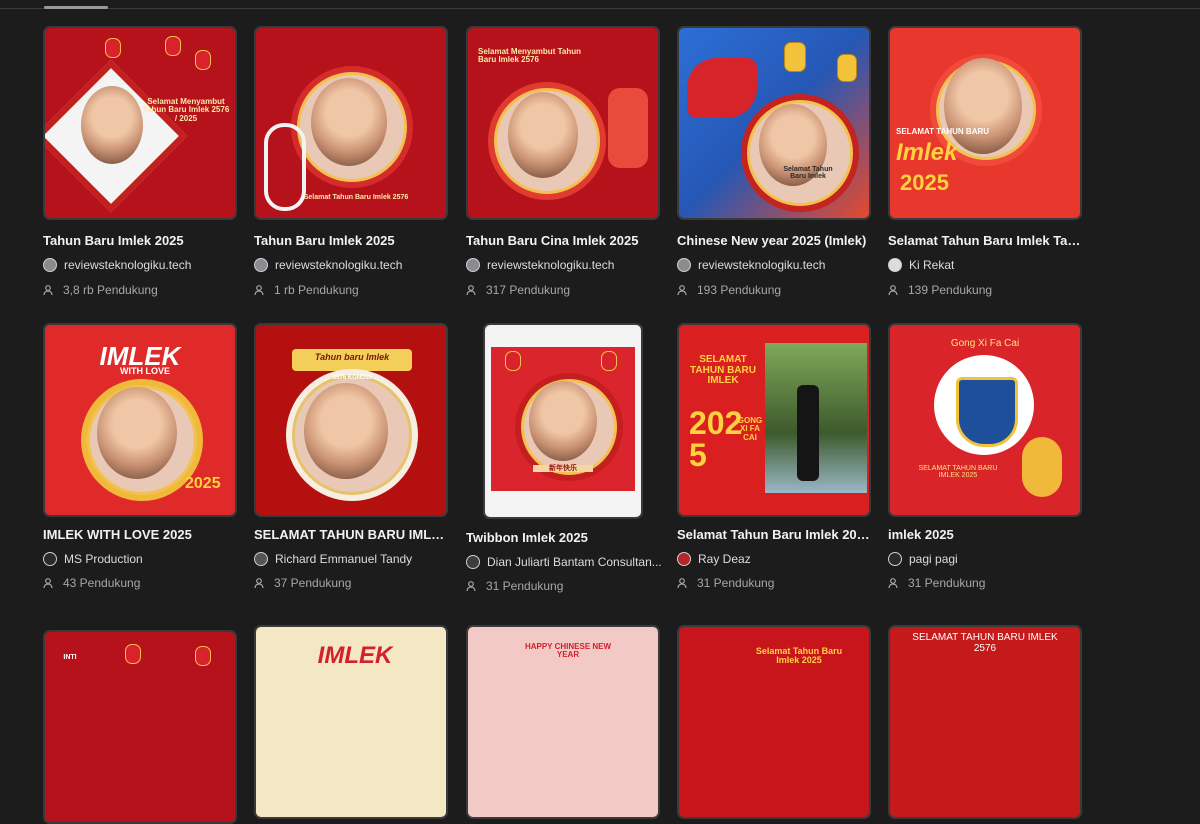  Describe the element at coordinates (76, 7) in the screenshot. I see `active-tab-indicator` at that location.